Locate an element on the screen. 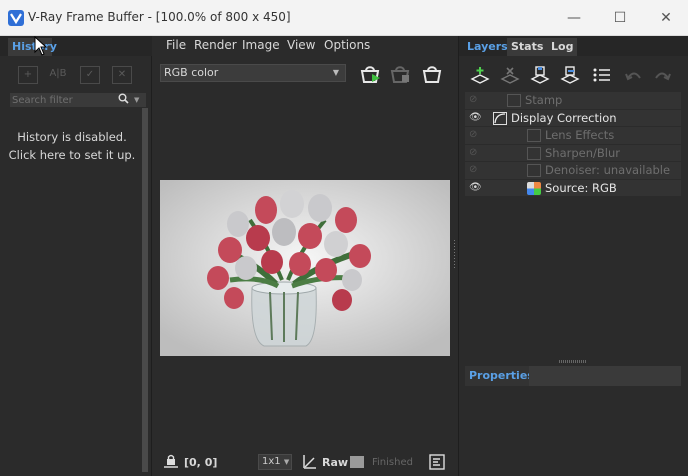 The height and width of the screenshot is (476, 688). pixel-coords: [0, 0] is located at coordinates (201, 462).